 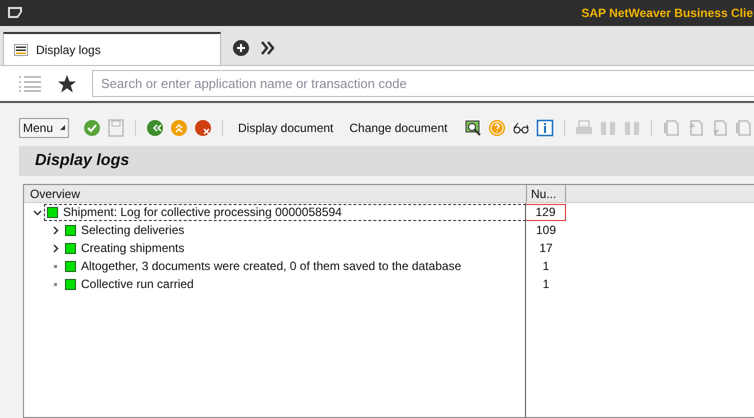 I want to click on tab: Display logs, so click(x=112, y=48).